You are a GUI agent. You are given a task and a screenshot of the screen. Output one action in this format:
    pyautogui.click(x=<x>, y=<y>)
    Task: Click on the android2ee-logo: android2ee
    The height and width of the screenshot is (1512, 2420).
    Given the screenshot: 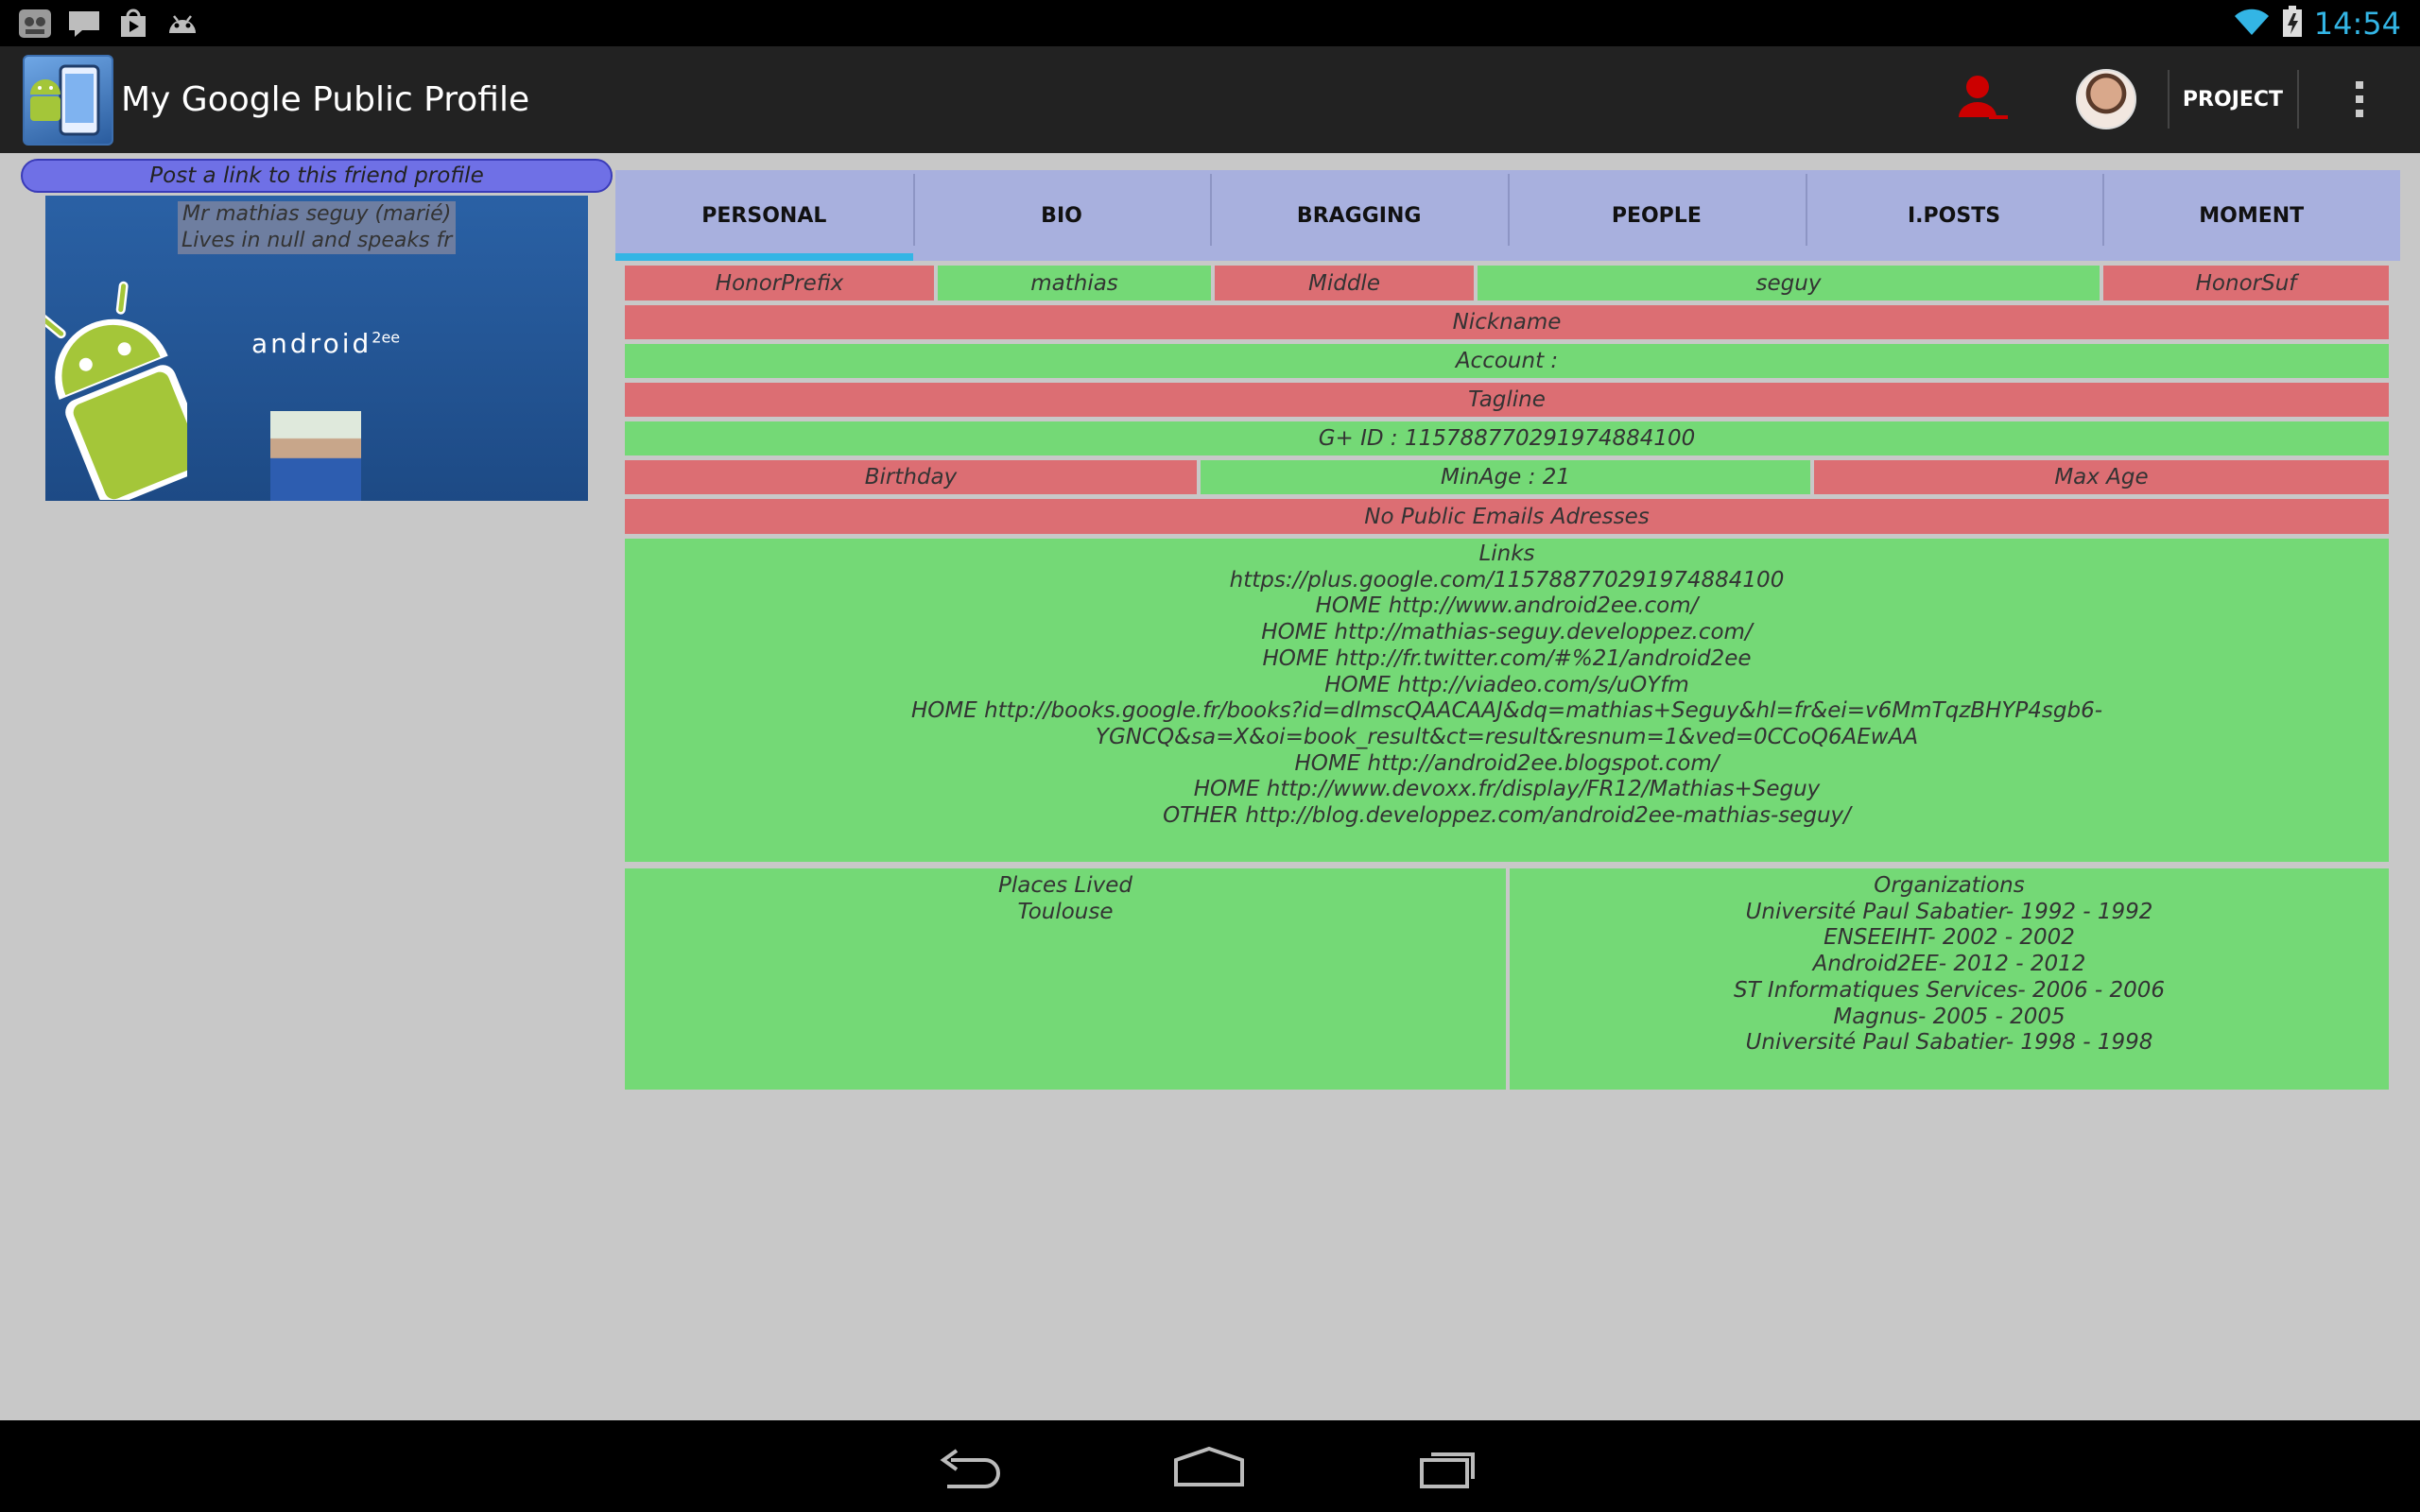 What is the action you would take?
    pyautogui.click(x=326, y=343)
    